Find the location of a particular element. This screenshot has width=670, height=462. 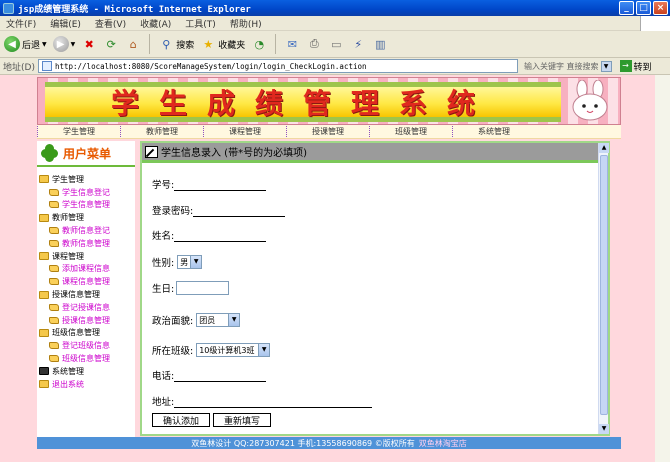

keyword-dropdown-icon: ▼ is located at coordinates (606, 66).